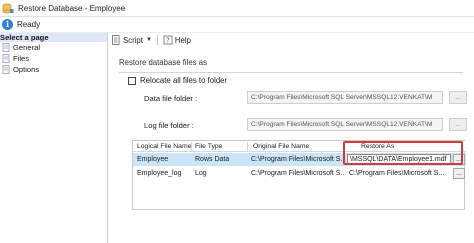  I want to click on toolbar-divider, so click(157, 40).